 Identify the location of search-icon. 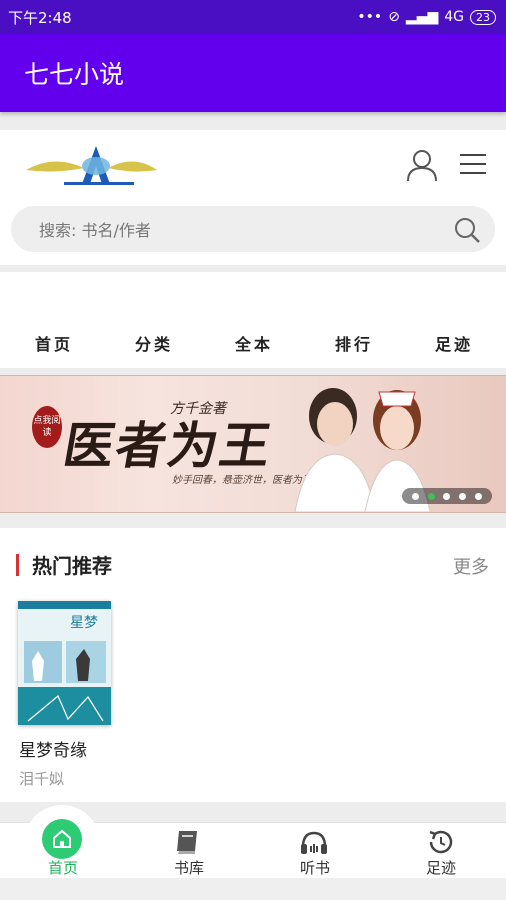
(467, 230).